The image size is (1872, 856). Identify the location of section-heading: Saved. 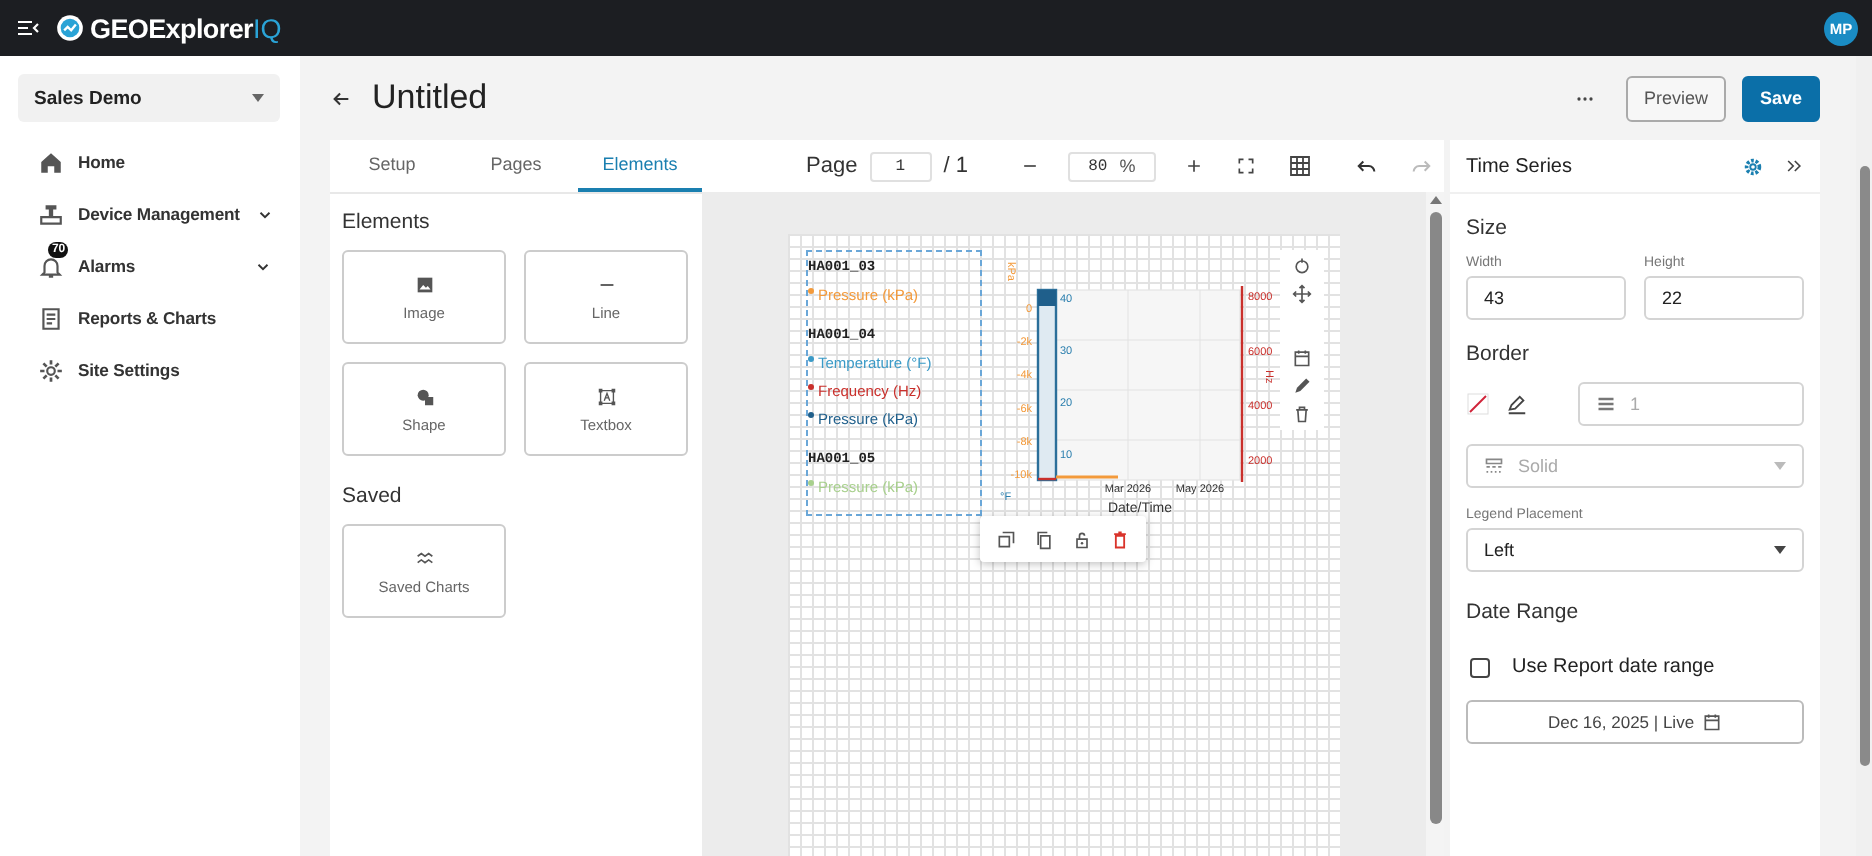
(373, 496).